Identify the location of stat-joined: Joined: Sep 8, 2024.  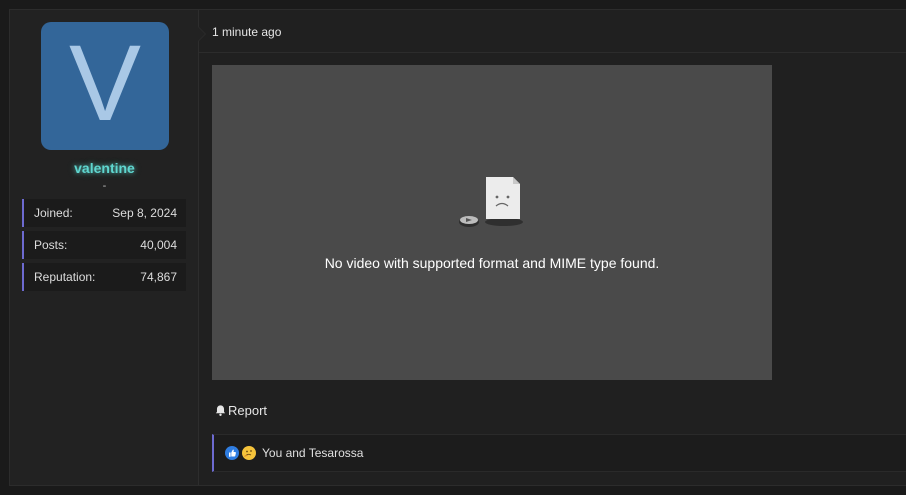
(104, 213).